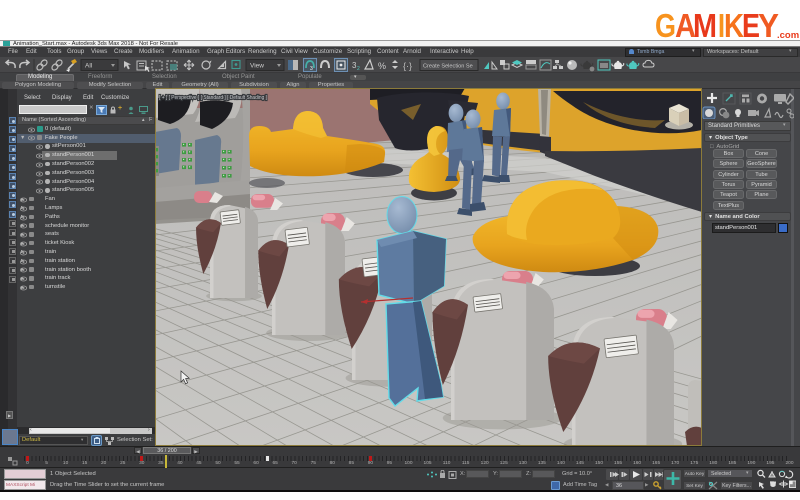  What do you see at coordinates (665, 24) in the screenshot?
I see `svg-text: G` at bounding box center [665, 24].